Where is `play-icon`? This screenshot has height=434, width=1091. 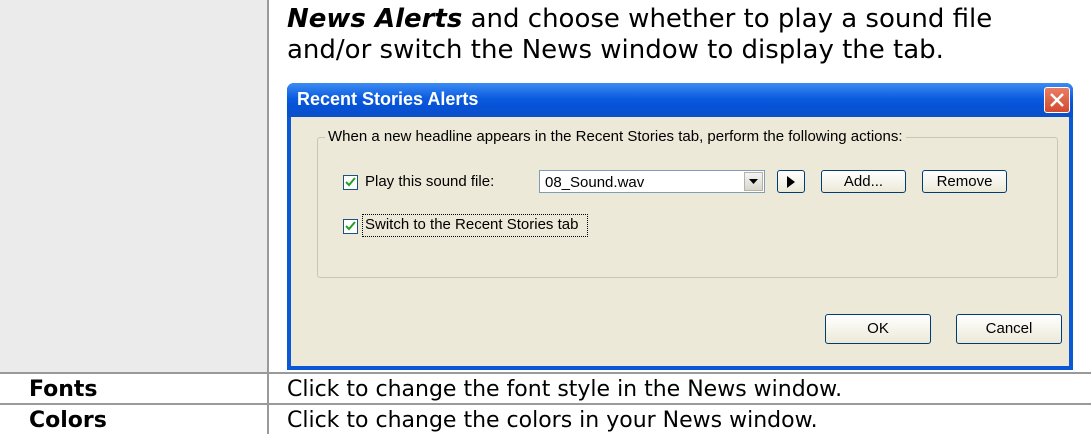 play-icon is located at coordinates (791, 182).